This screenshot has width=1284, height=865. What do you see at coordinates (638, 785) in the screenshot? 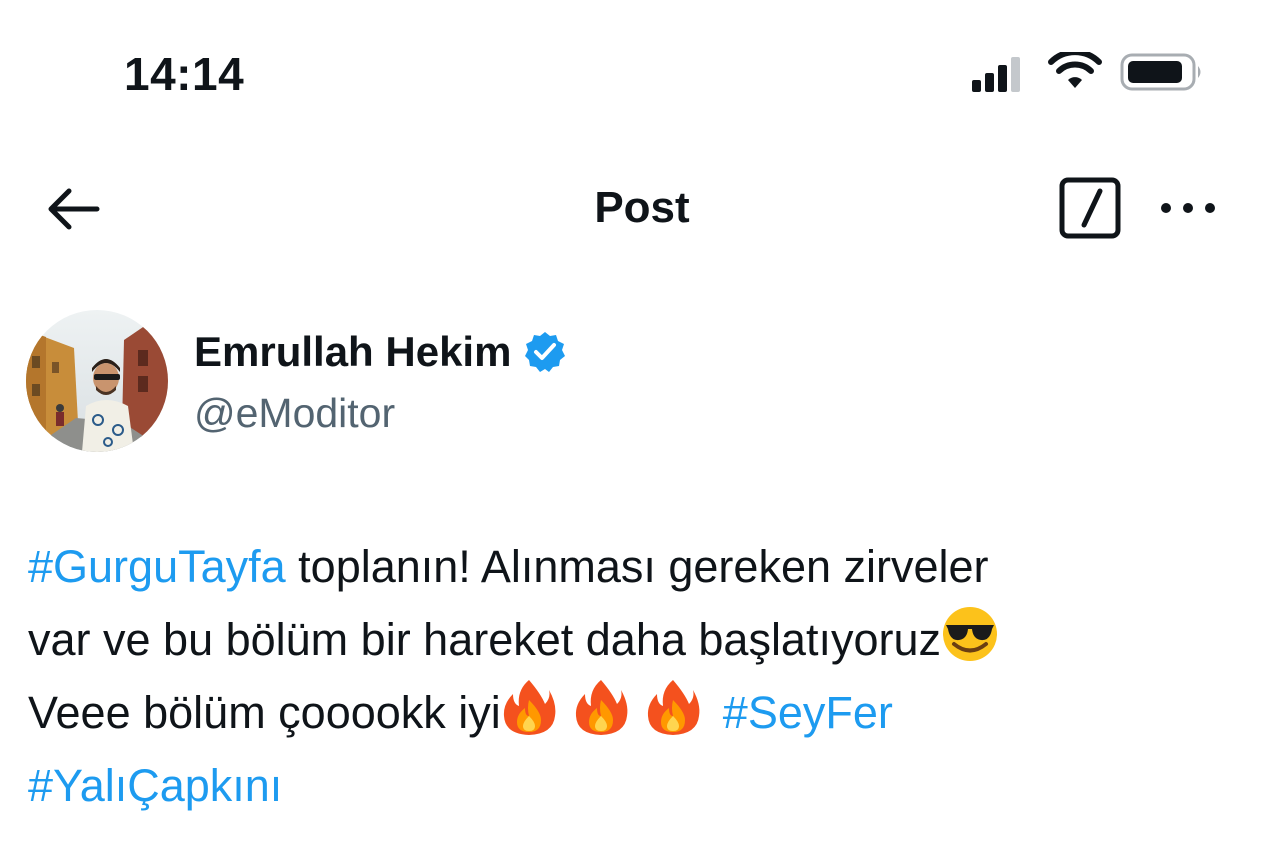
I see `post-line-4: #YalıÇapkını` at bounding box center [638, 785].